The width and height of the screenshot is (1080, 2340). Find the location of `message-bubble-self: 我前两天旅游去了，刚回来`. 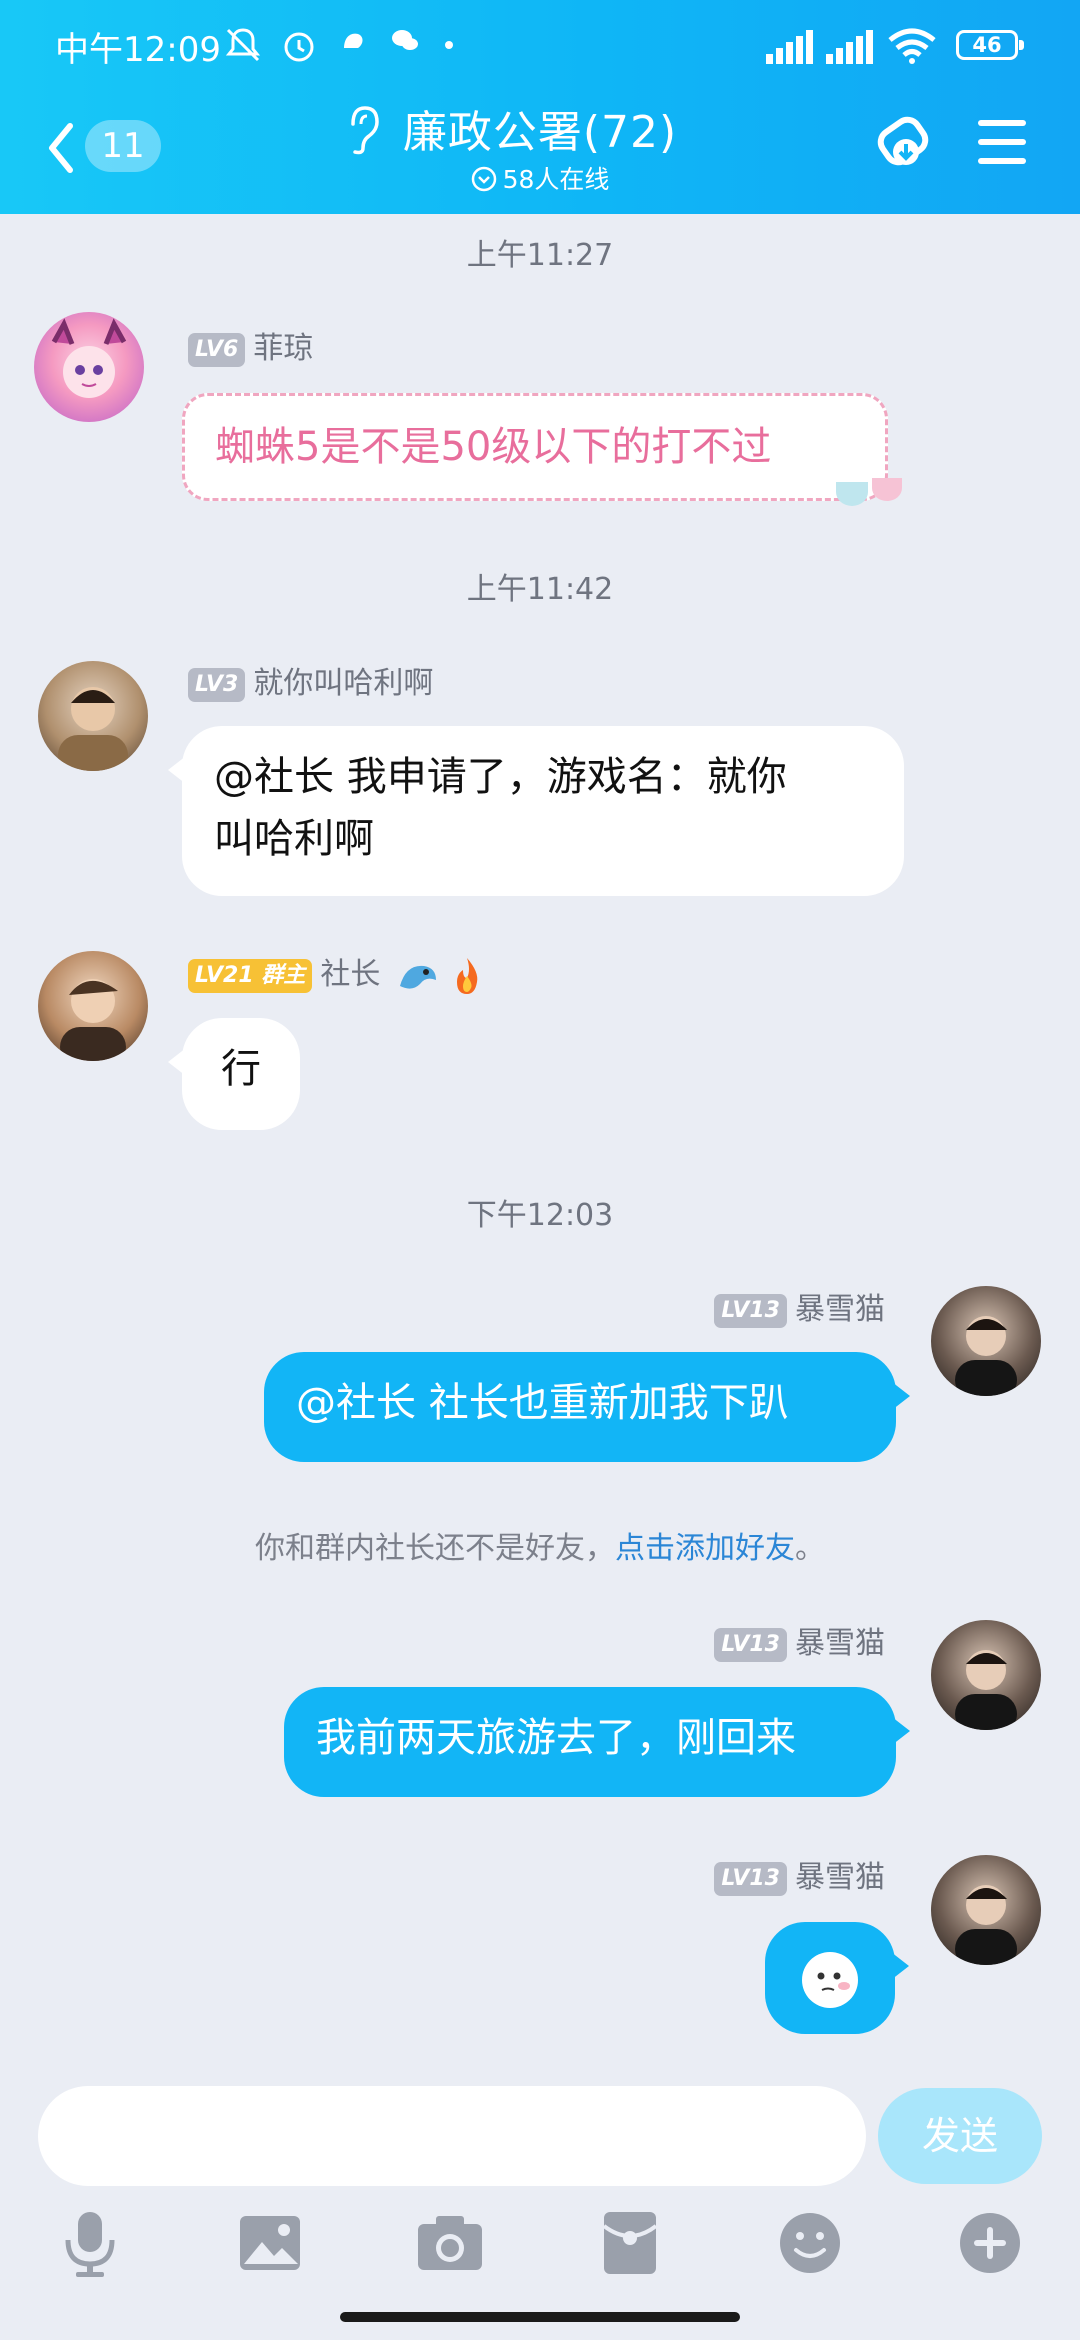

message-bubble-self: 我前两天旅游去了，刚回来 is located at coordinates (597, 1742).